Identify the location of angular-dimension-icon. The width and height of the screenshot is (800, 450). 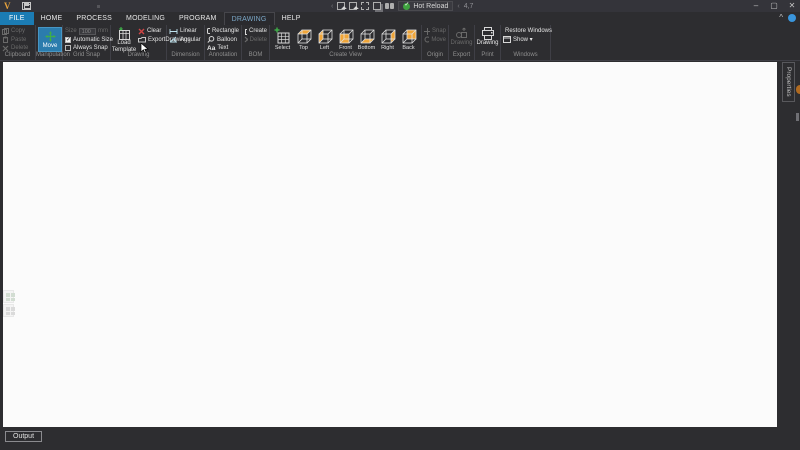
(173, 39).